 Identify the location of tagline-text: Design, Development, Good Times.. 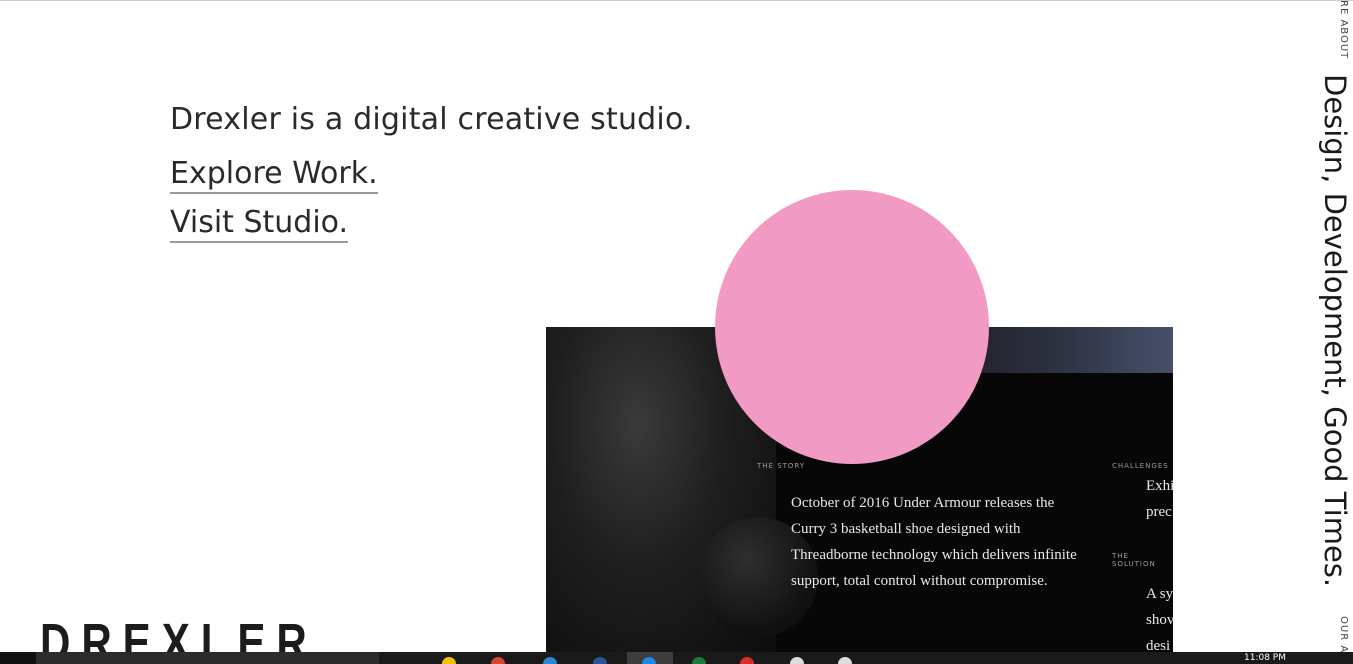
(1335, 331).